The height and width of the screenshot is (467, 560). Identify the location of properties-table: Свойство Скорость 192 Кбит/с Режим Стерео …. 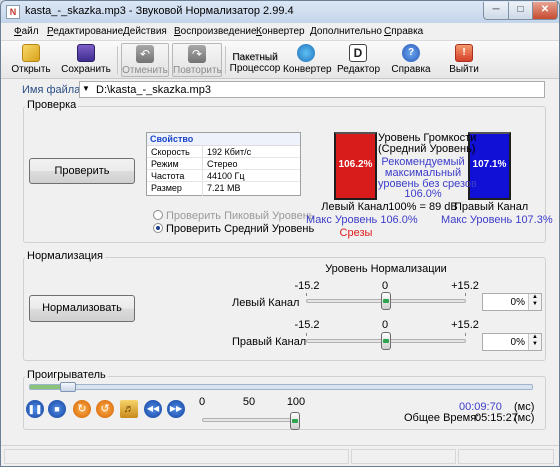
(223, 164).